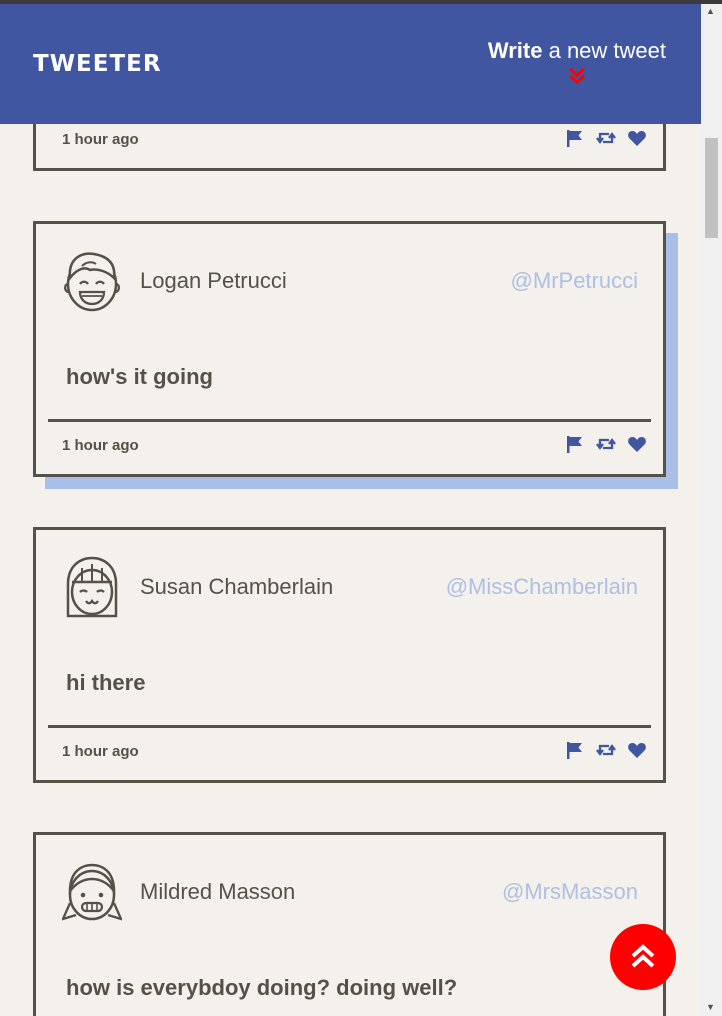 The image size is (722, 1016). What do you see at coordinates (711, 510) in the screenshot?
I see `scrollbar: ▲ ▼` at bounding box center [711, 510].